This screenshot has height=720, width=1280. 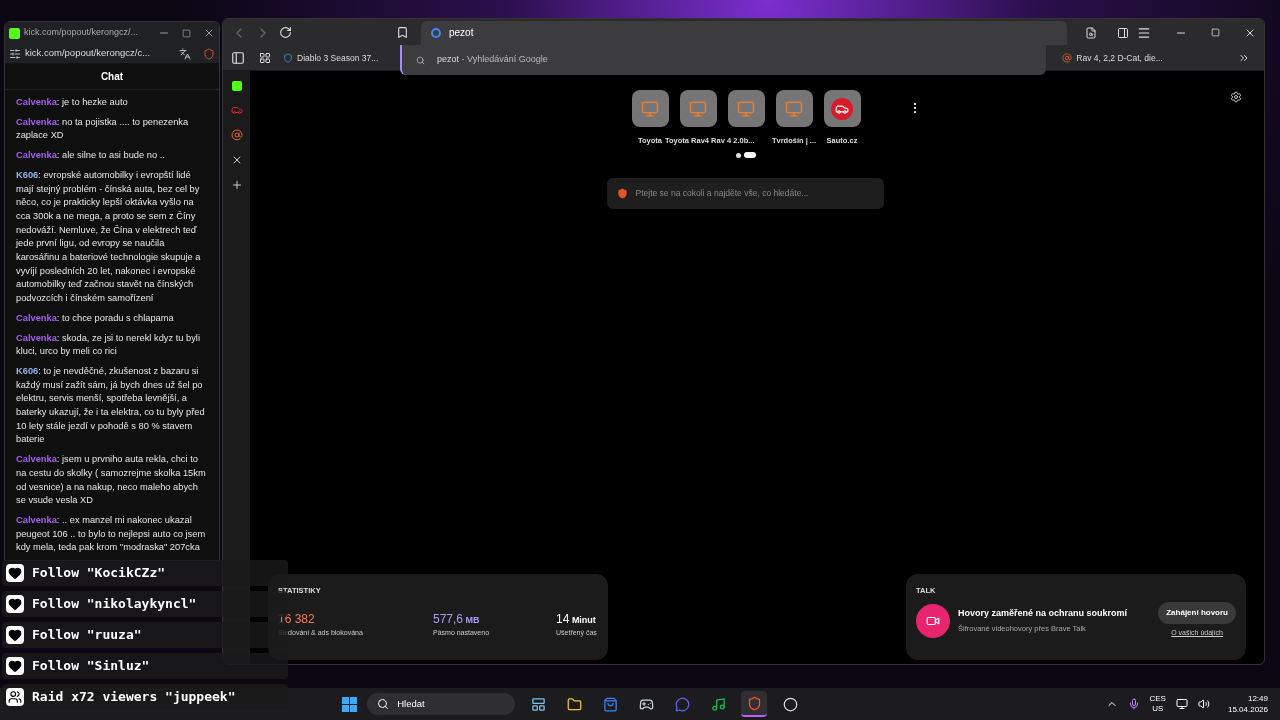 I want to click on address-field: pezot, so click(x=744, y=32).